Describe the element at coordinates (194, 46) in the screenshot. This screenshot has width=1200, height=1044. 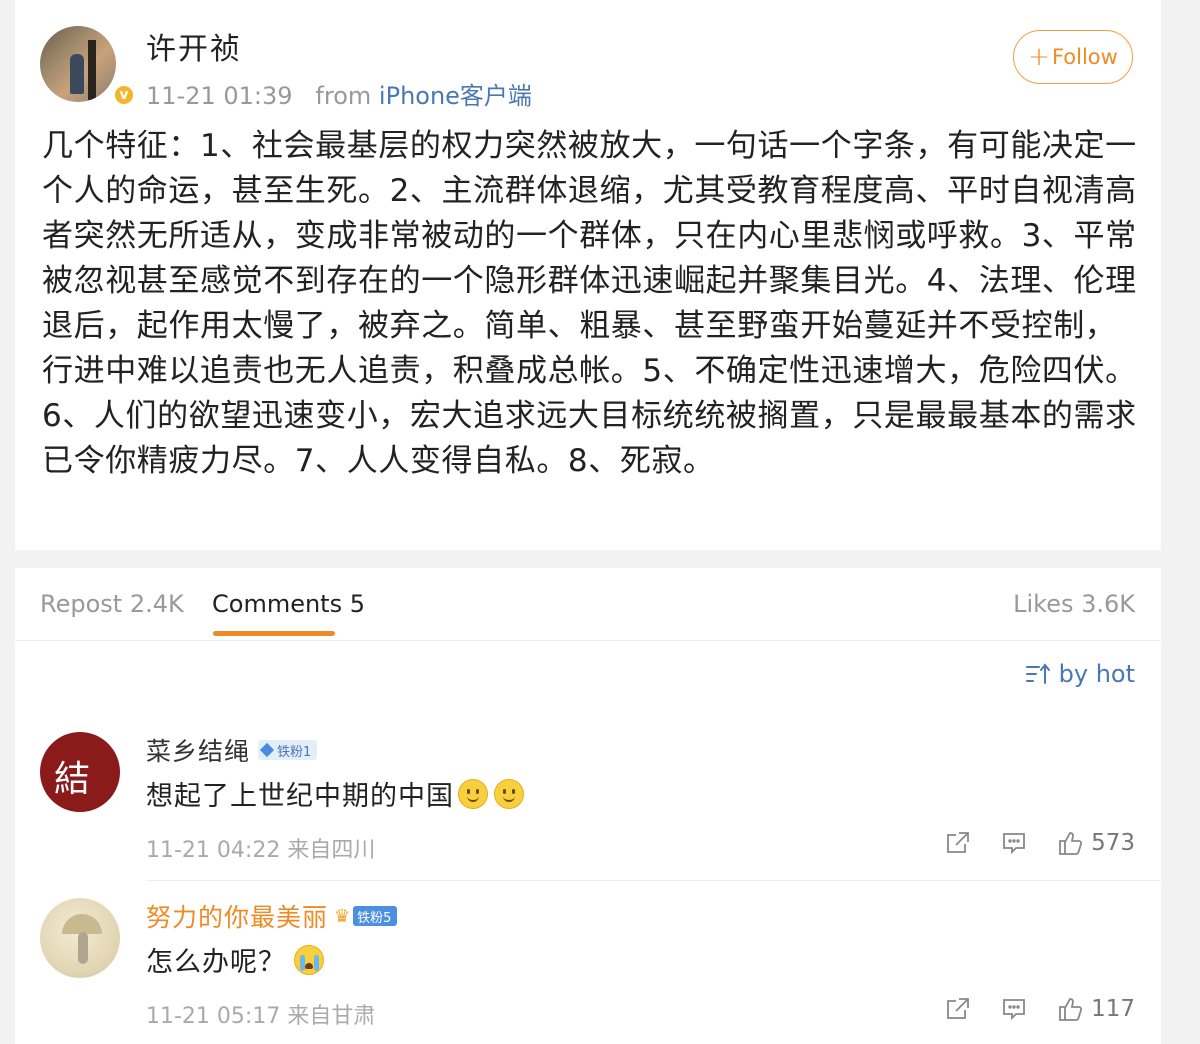
I see `author-name: 许开祯` at that location.